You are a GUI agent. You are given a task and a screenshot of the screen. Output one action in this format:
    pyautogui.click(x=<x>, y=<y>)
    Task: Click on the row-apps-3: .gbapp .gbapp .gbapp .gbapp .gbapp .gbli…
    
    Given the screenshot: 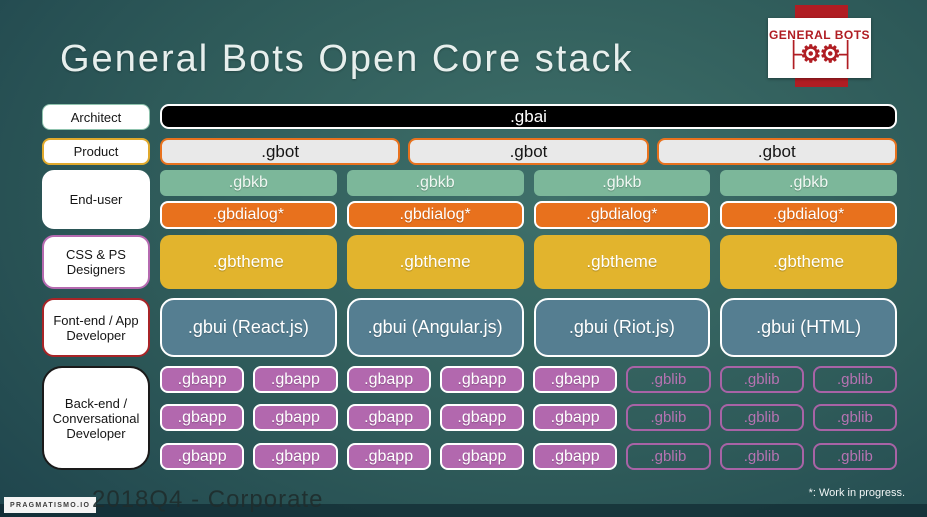 What is the action you would take?
    pyautogui.click(x=528, y=456)
    